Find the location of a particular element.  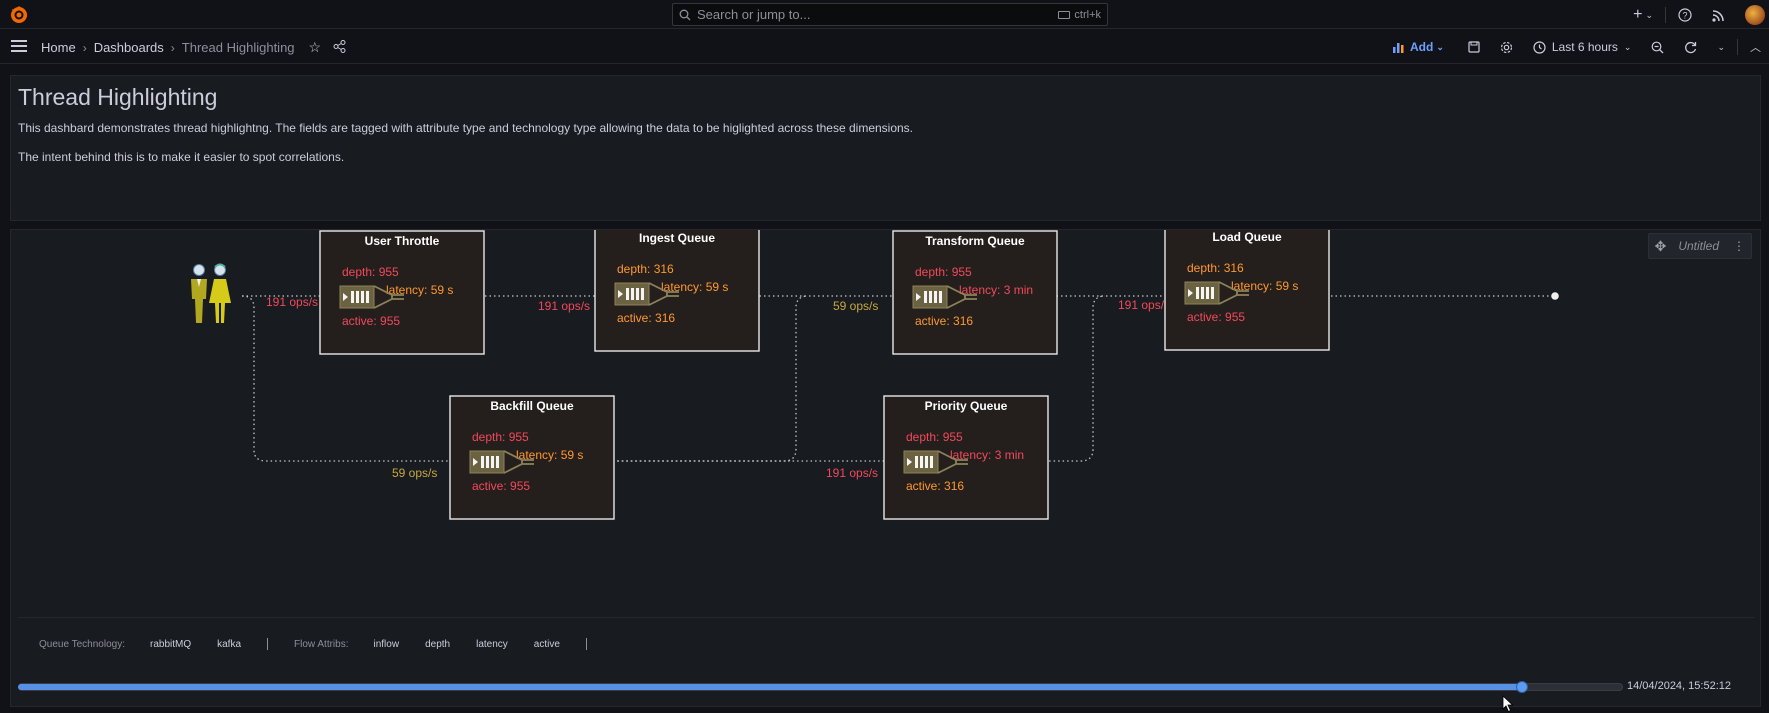

share-icon is located at coordinates (339, 47).